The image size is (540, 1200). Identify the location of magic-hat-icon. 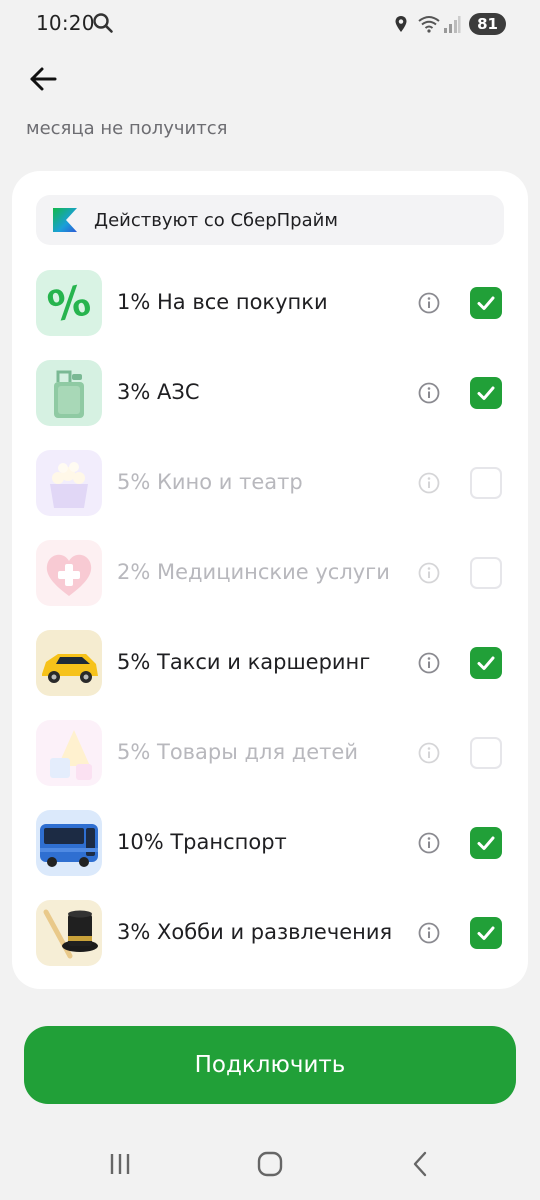
(69, 933).